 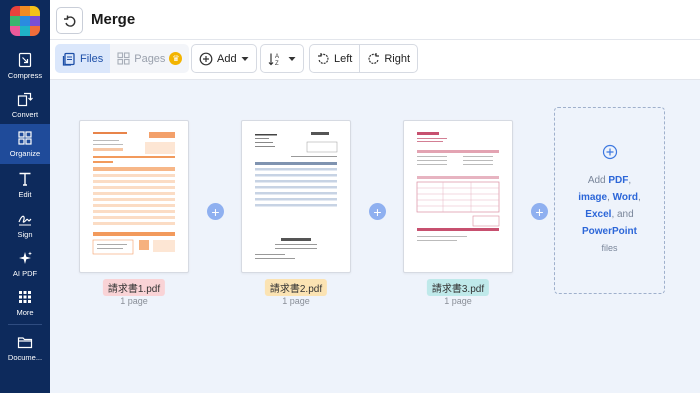 I want to click on edit-icon, so click(x=25, y=179).